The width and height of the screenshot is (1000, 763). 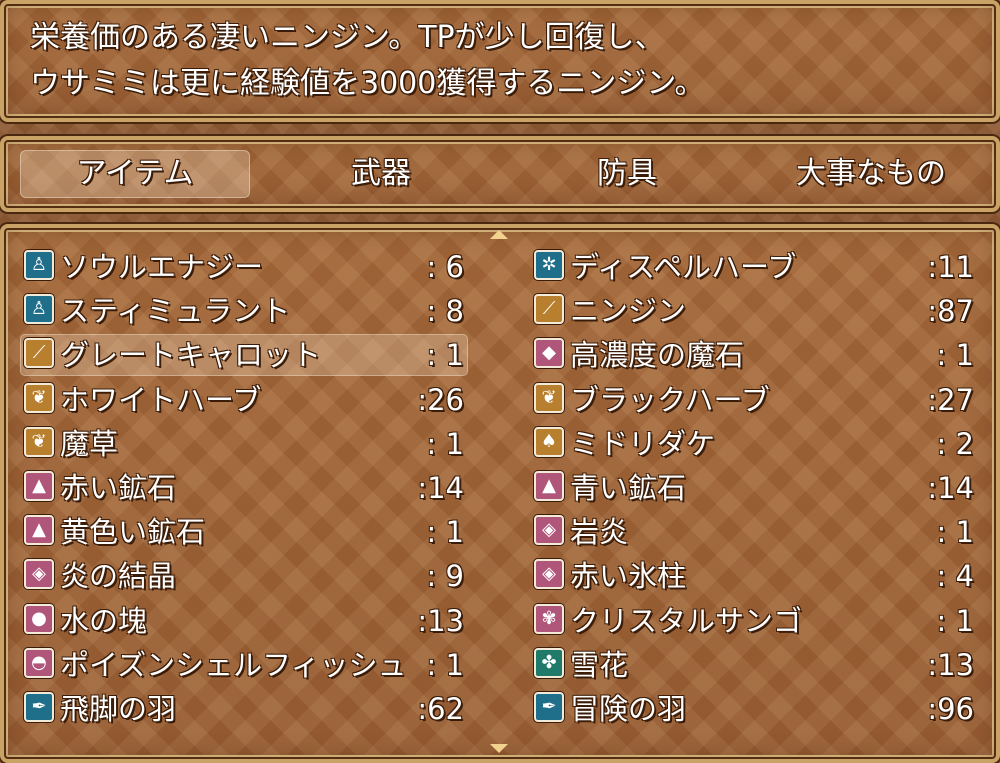 What do you see at coordinates (244, 532) in the screenshot?
I see `item-row: ▲ 黄色い鉱石 : 1` at bounding box center [244, 532].